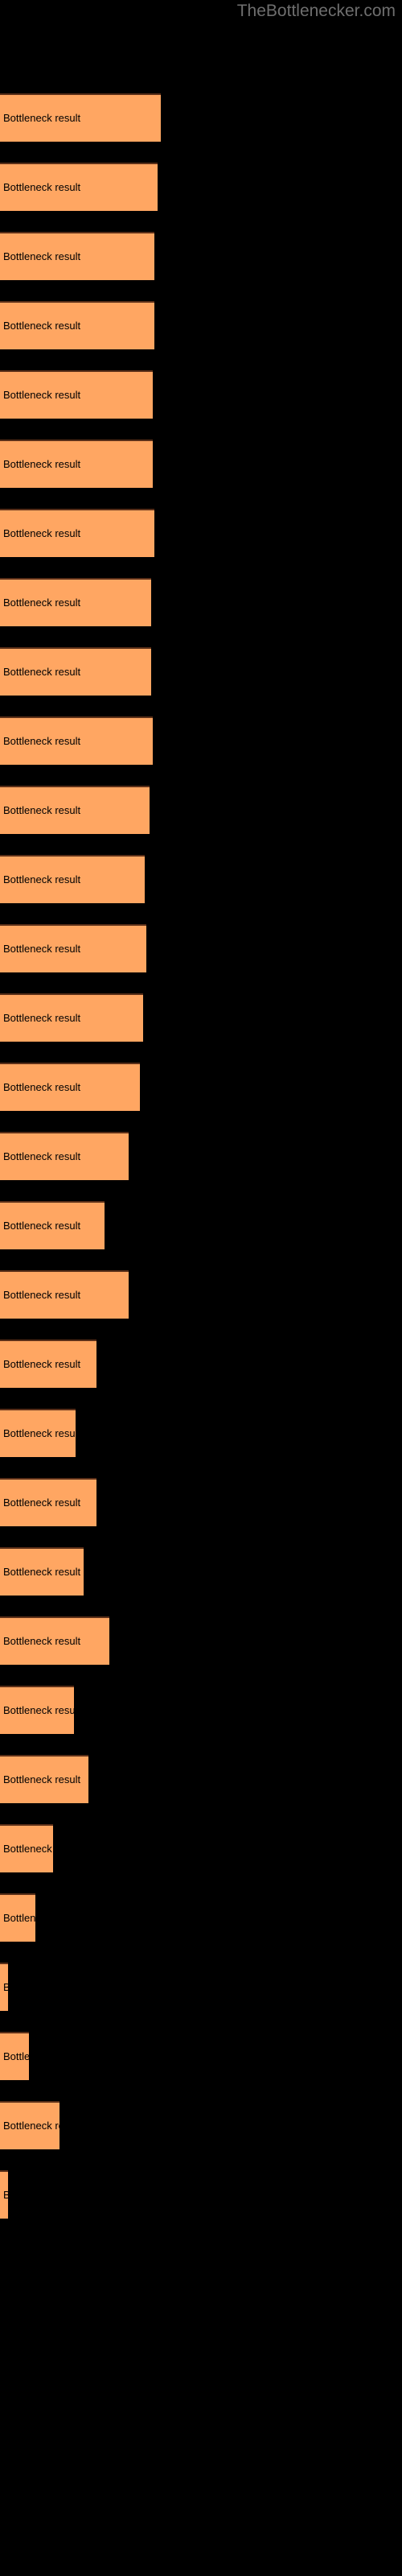 This screenshot has width=402, height=2576. I want to click on bar-14: Bottleneck result, so click(71, 1017).